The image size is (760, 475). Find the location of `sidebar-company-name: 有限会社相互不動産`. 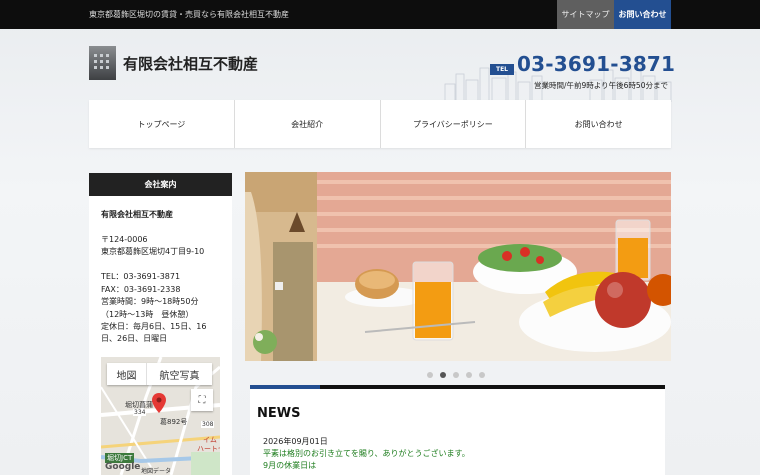

sidebar-company-name: 有限会社相互不動産 is located at coordinates (137, 214).